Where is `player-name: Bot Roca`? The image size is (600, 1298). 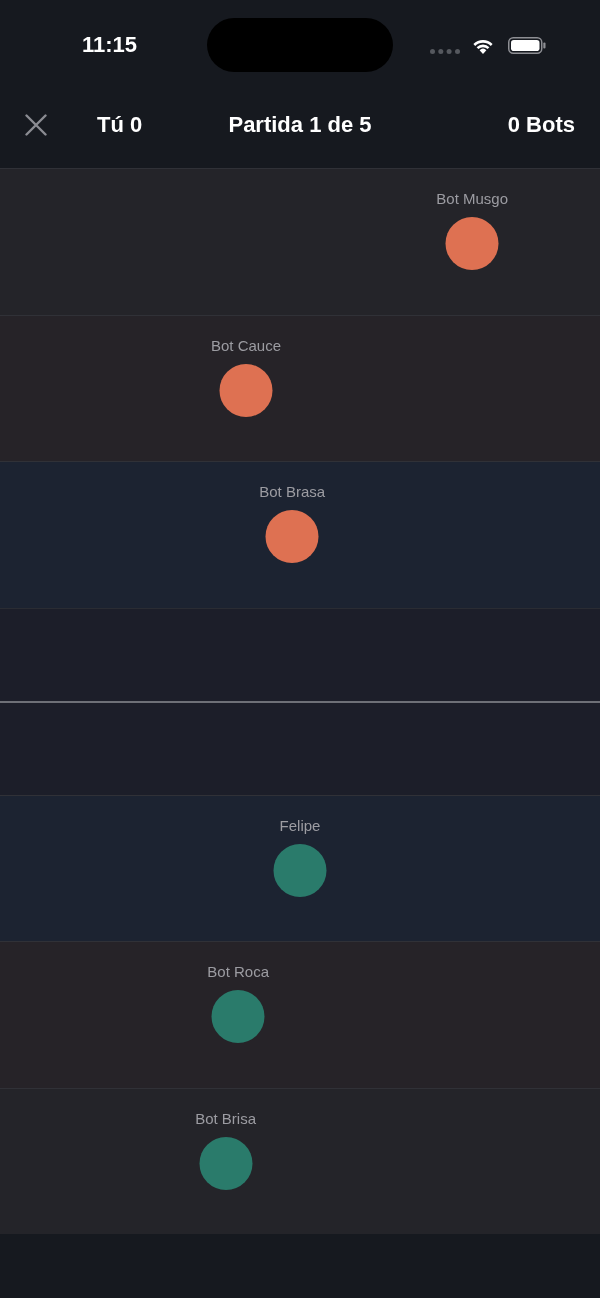 player-name: Bot Roca is located at coordinates (238, 972).